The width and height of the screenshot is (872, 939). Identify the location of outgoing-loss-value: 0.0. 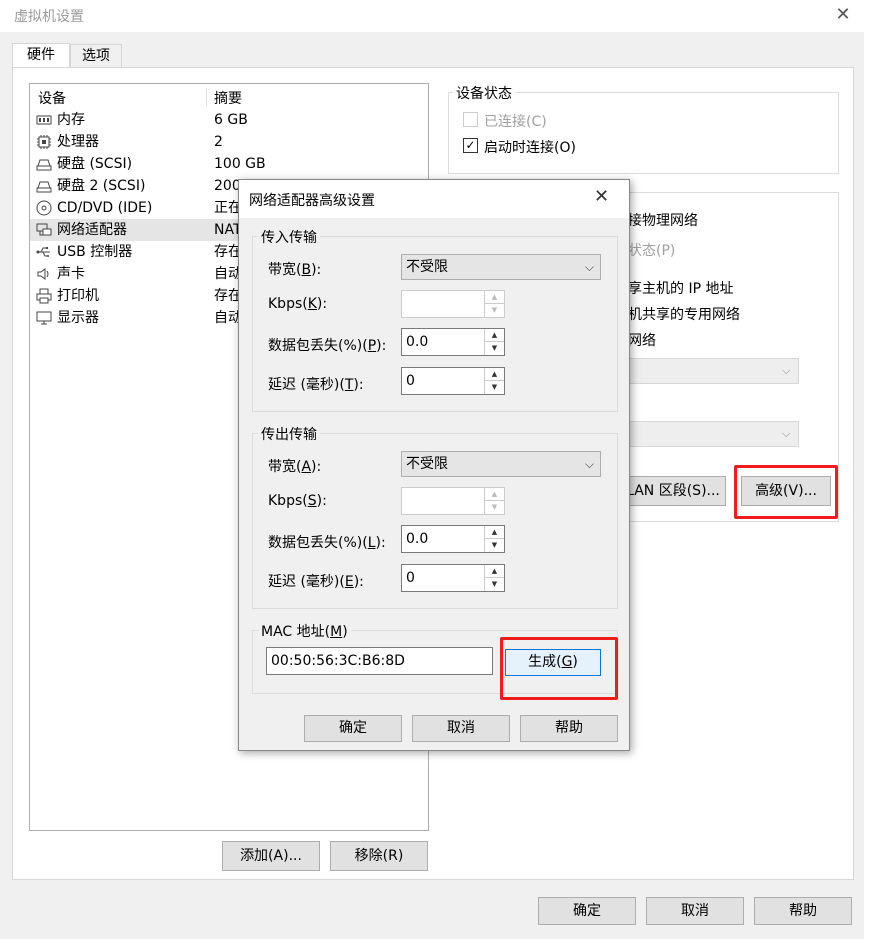
(417, 539).